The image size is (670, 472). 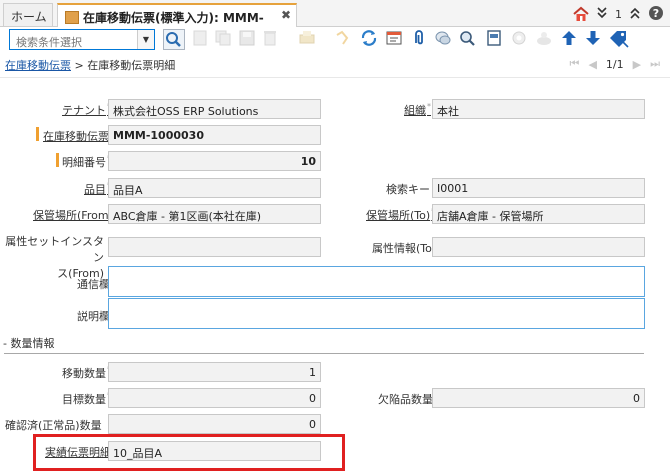 What do you see at coordinates (538, 109) in the screenshot?
I see `org-field: 本社` at bounding box center [538, 109].